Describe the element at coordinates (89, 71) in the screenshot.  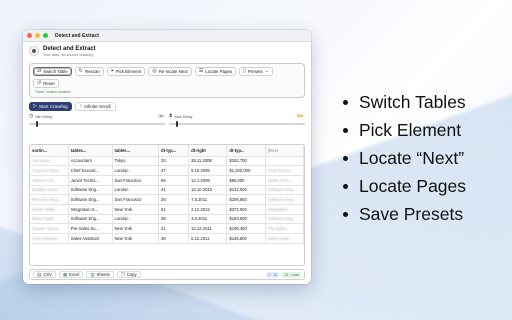
I see `rescan-button: ↻ Rescan` at that location.